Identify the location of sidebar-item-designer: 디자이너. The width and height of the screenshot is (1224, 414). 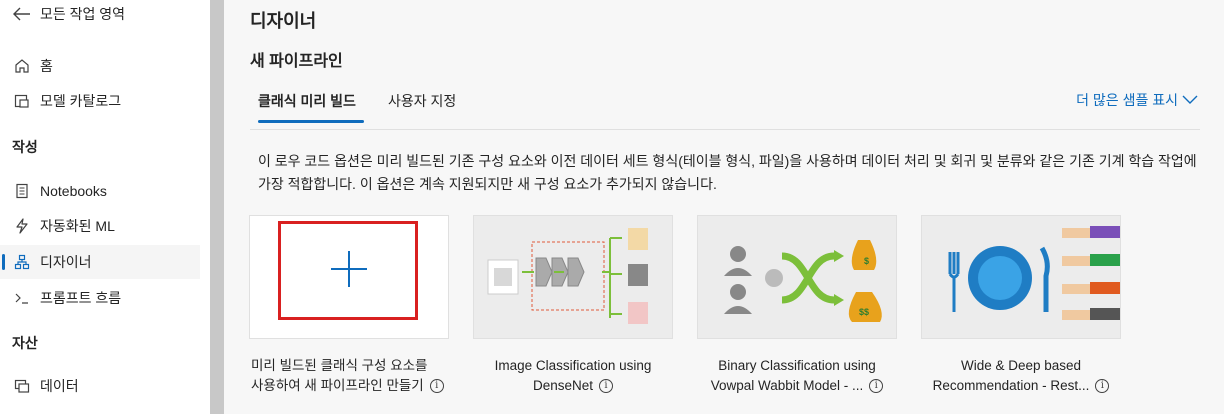
(100, 262).